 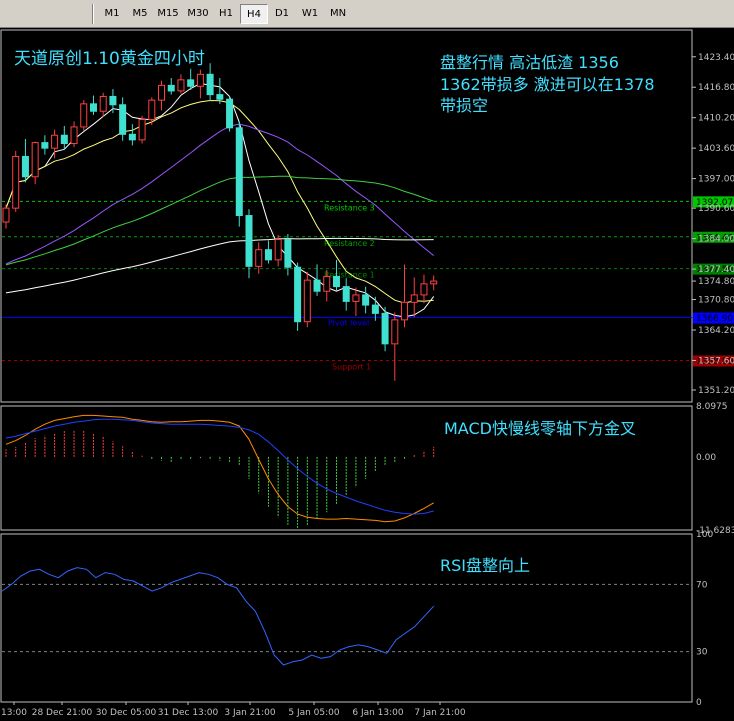 What do you see at coordinates (378, 713) in the screenshot?
I see `time-tick-label: 6 Jan 13:00` at bounding box center [378, 713].